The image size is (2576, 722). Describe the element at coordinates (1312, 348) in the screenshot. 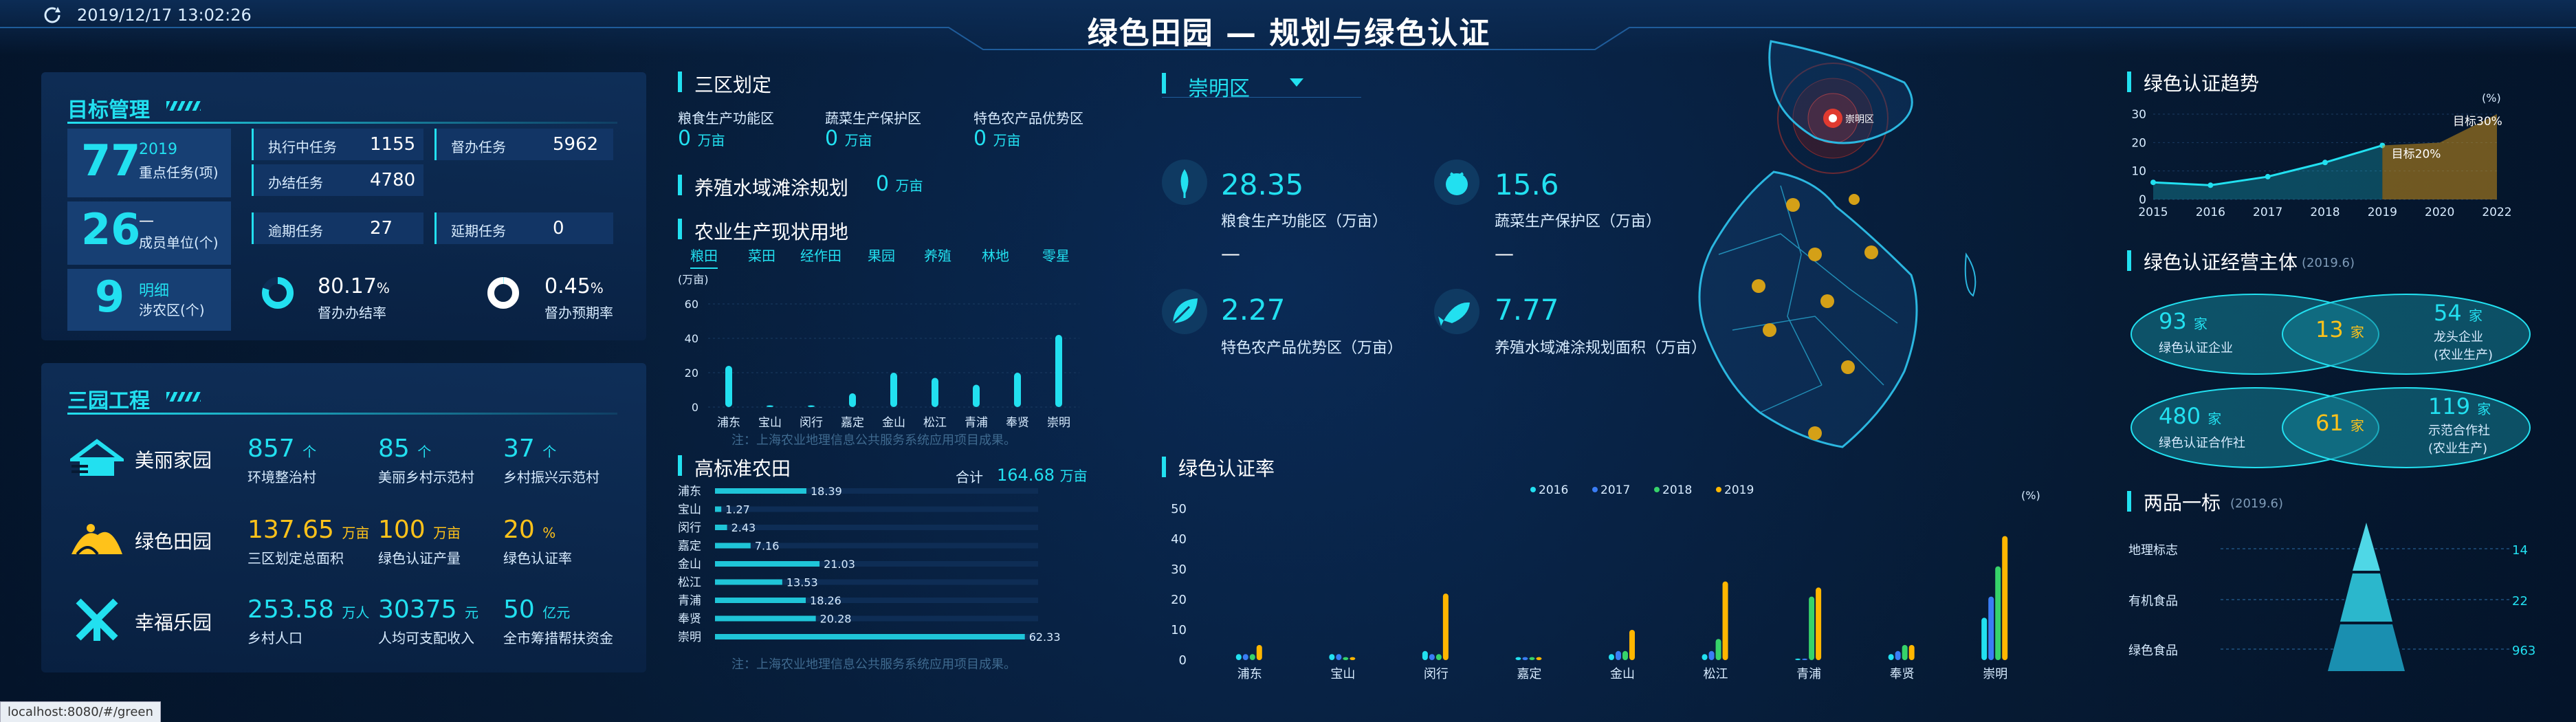

I see `metric-label-3: 特色农产品优势区（万亩）` at that location.